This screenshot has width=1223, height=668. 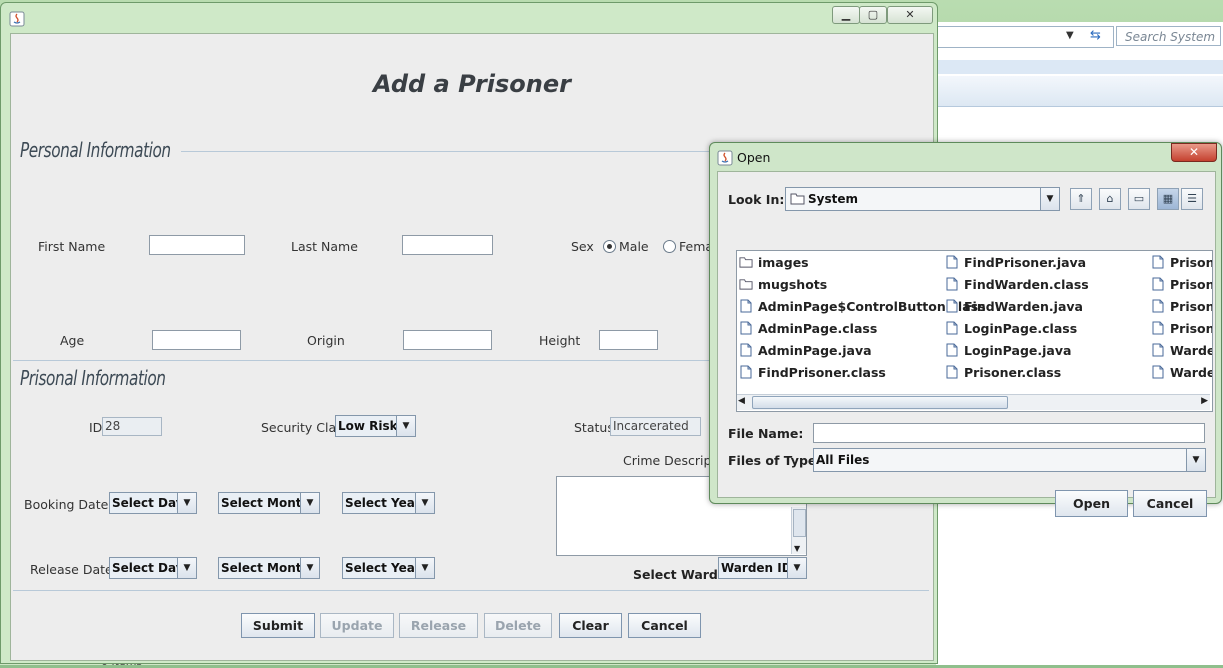 What do you see at coordinates (66, 504) in the screenshot?
I see `booking-date-label: Booking Date` at bounding box center [66, 504].